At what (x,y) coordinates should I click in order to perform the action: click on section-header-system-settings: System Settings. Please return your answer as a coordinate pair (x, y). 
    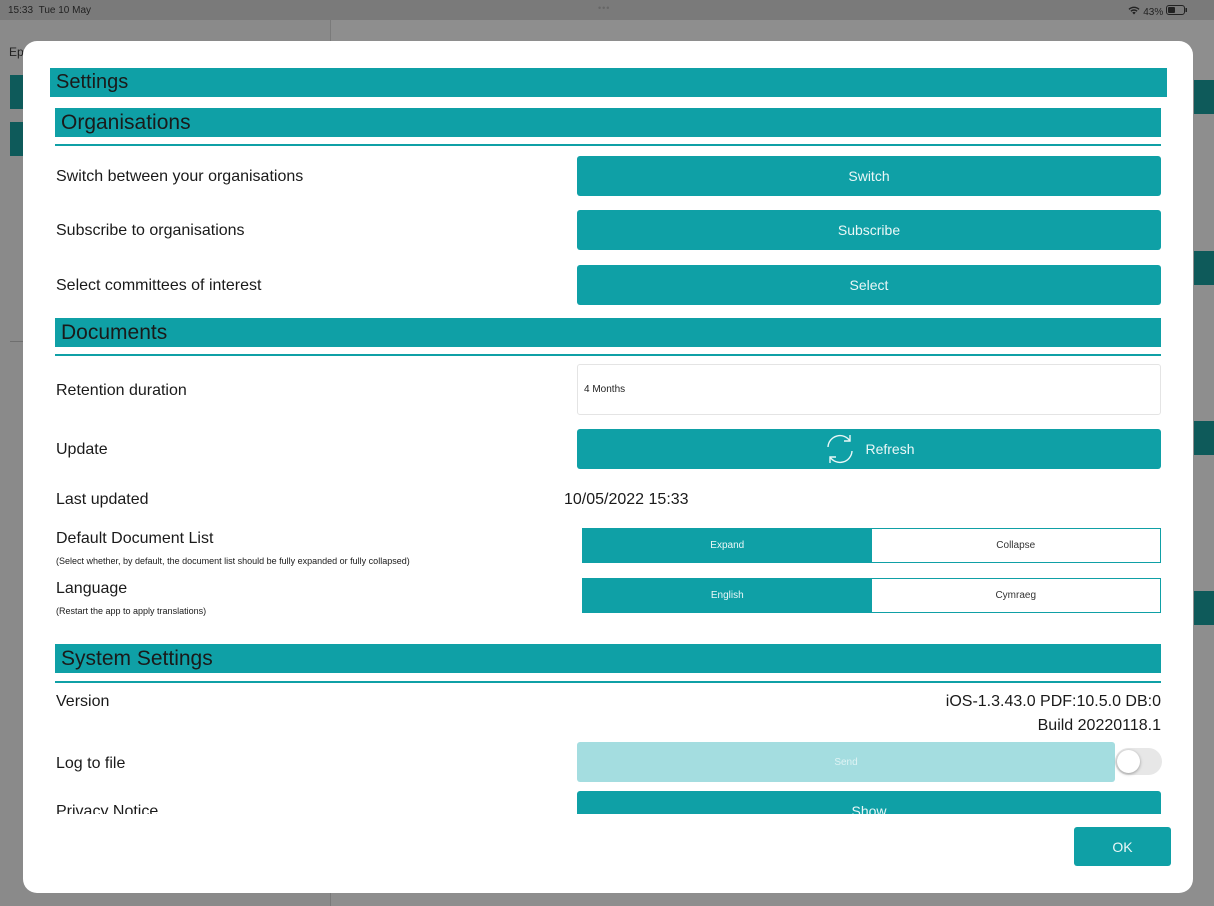
    Looking at the image, I should click on (608, 658).